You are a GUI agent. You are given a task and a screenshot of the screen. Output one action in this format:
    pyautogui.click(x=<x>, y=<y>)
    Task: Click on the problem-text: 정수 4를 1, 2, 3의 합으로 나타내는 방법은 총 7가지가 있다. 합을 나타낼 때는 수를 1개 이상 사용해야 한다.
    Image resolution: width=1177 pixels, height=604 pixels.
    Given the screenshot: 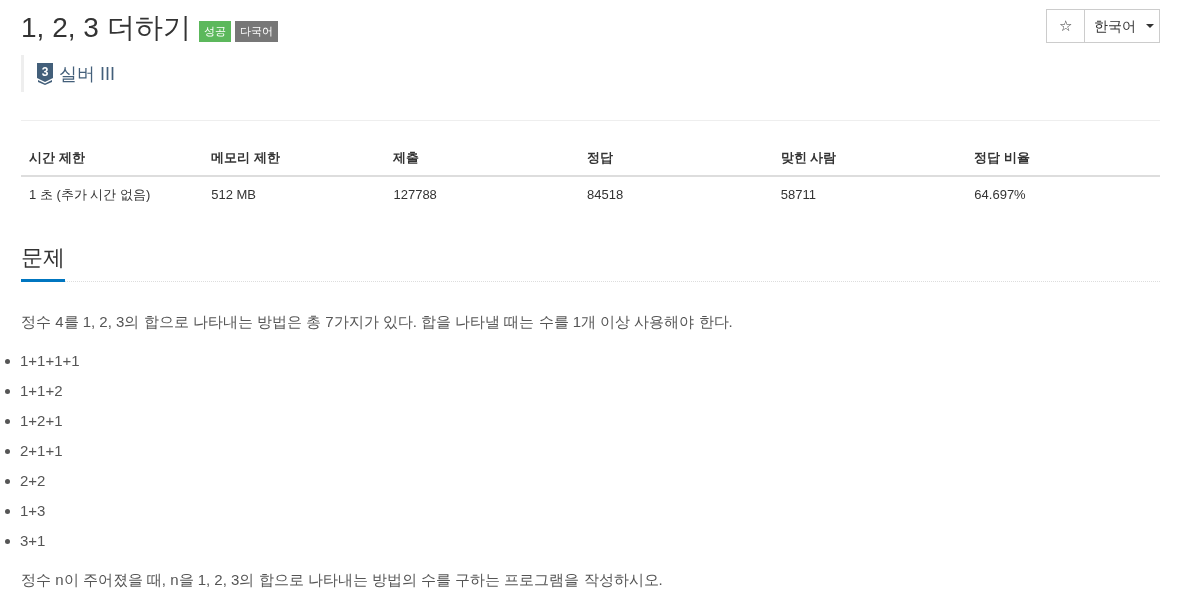 What is the action you would take?
    pyautogui.click(x=377, y=322)
    